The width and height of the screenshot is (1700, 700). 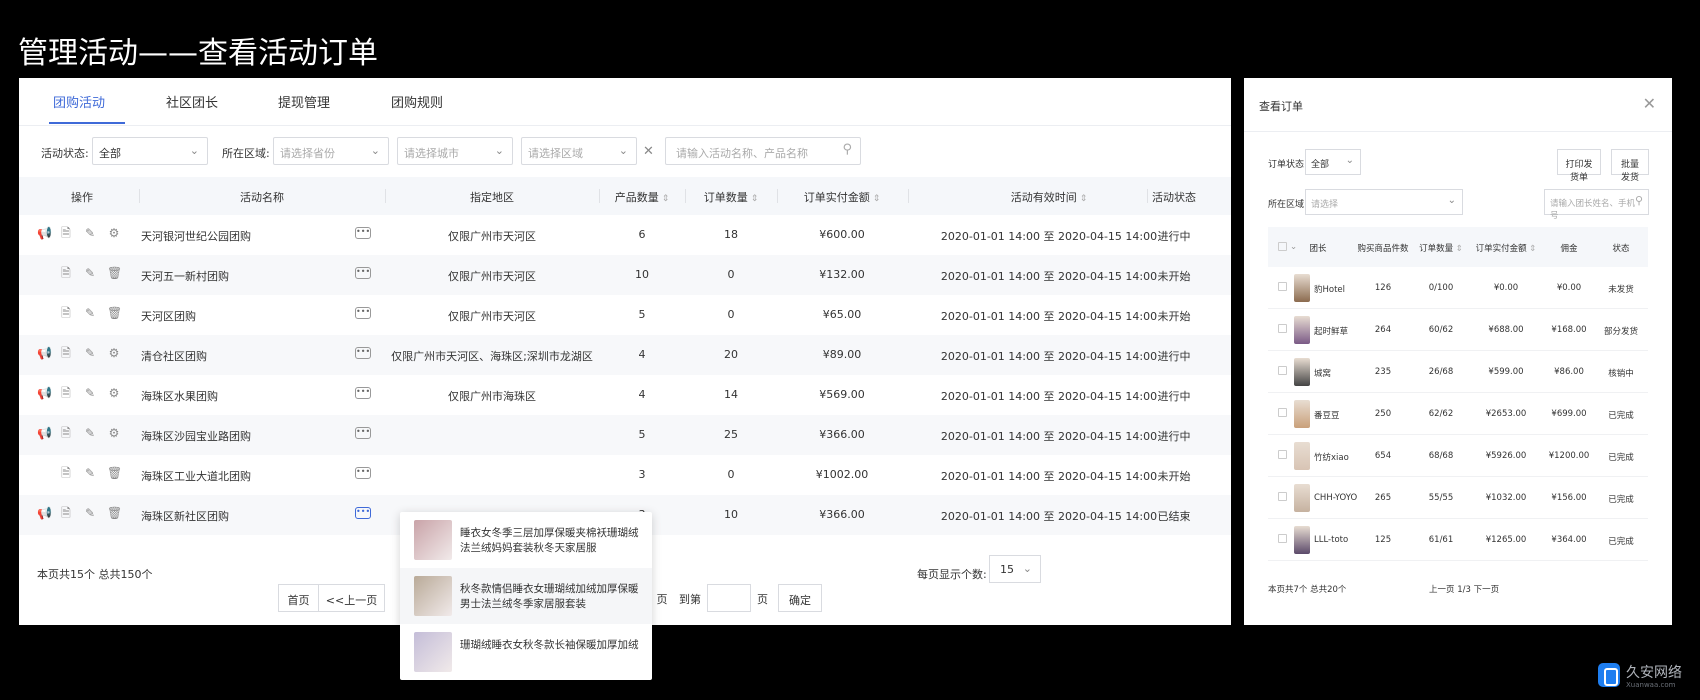 What do you see at coordinates (1654, 673) in the screenshot?
I see `watermark-text: 久安网络` at bounding box center [1654, 673].